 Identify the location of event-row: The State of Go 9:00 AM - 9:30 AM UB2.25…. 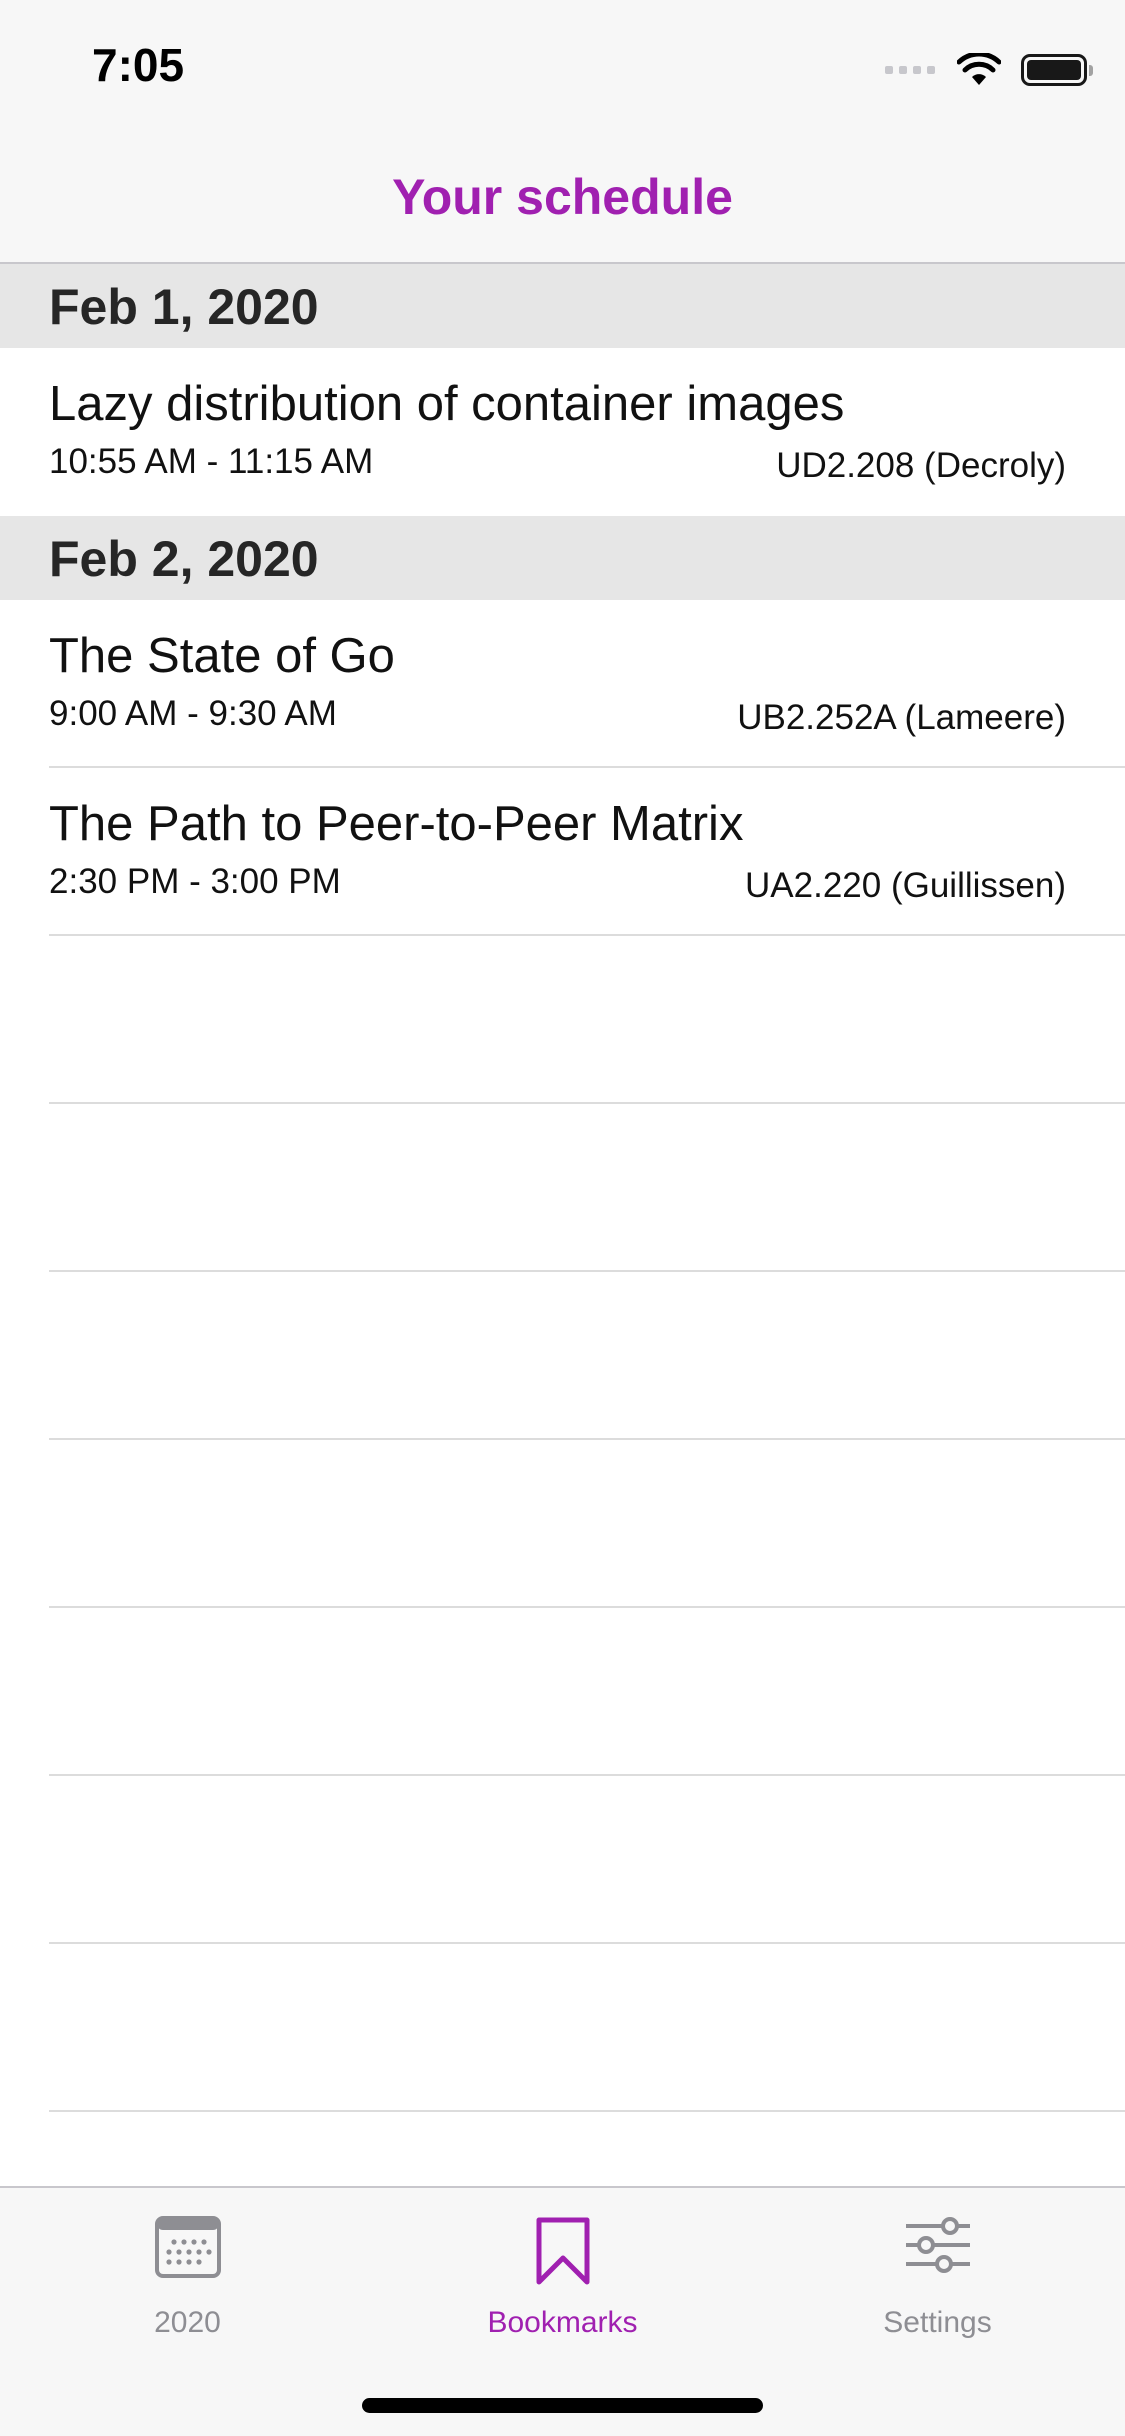
(562, 684).